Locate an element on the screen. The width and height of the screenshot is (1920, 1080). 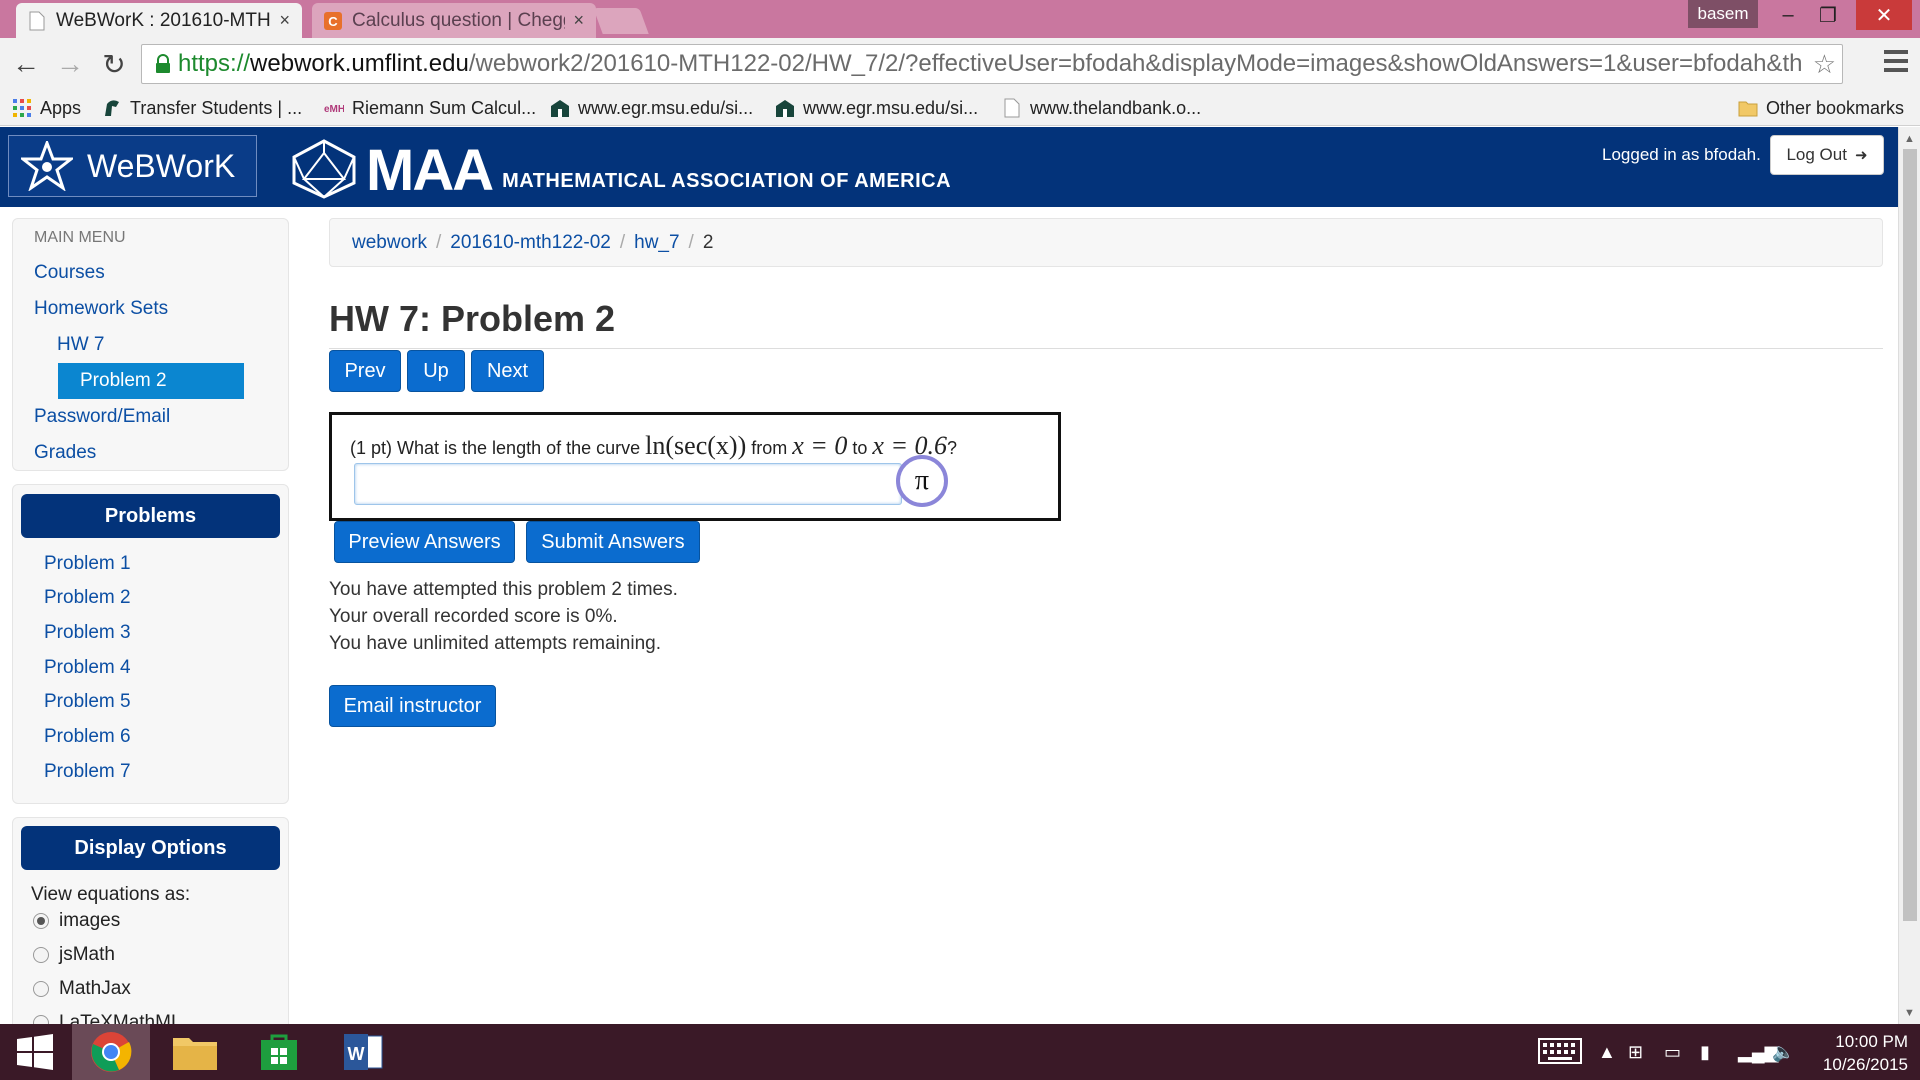
menu-problem-2-active: Problem 2 is located at coordinates (151, 381).